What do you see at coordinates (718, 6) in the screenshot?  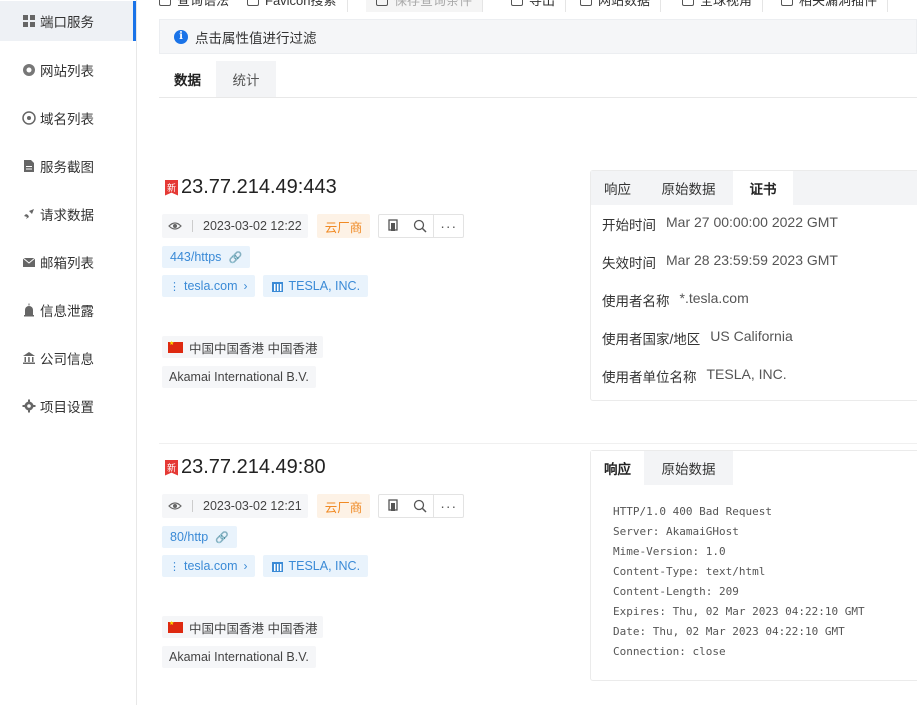 I see `global-view-button: 全球视角` at bounding box center [718, 6].